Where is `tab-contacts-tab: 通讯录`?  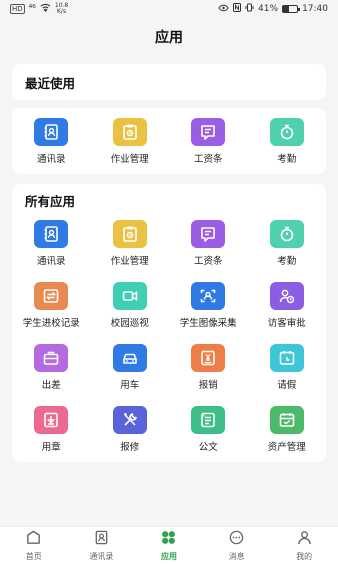 tab-contacts-tab: 通讯录 is located at coordinates (102, 545).